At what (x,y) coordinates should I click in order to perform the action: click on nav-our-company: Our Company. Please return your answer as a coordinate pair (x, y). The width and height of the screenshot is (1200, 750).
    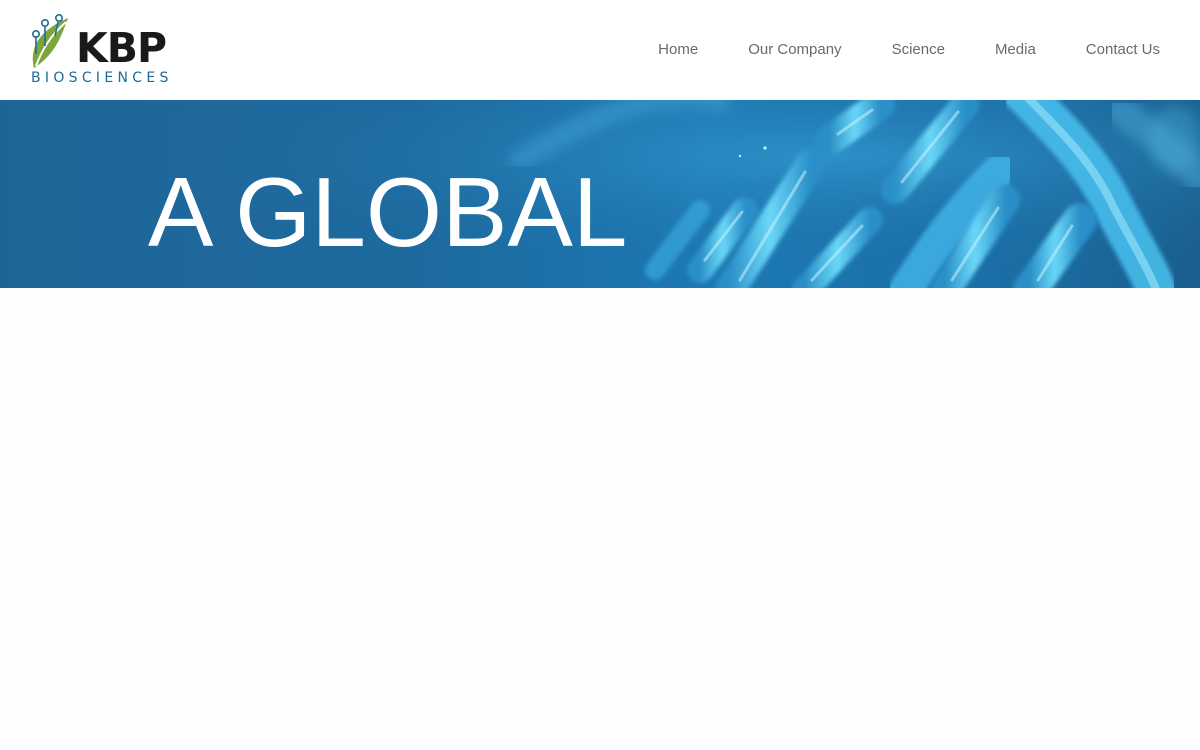
    Looking at the image, I should click on (794, 50).